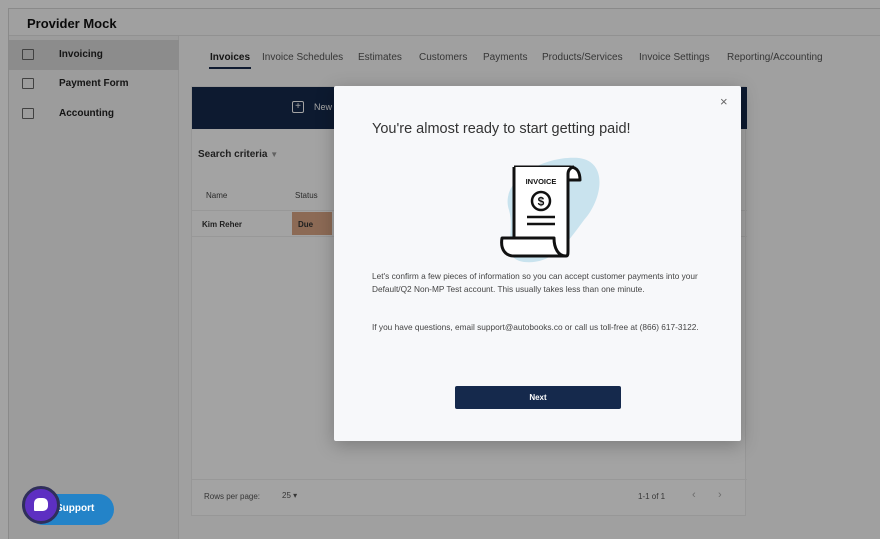  I want to click on dollar-icon: $, so click(541, 202).